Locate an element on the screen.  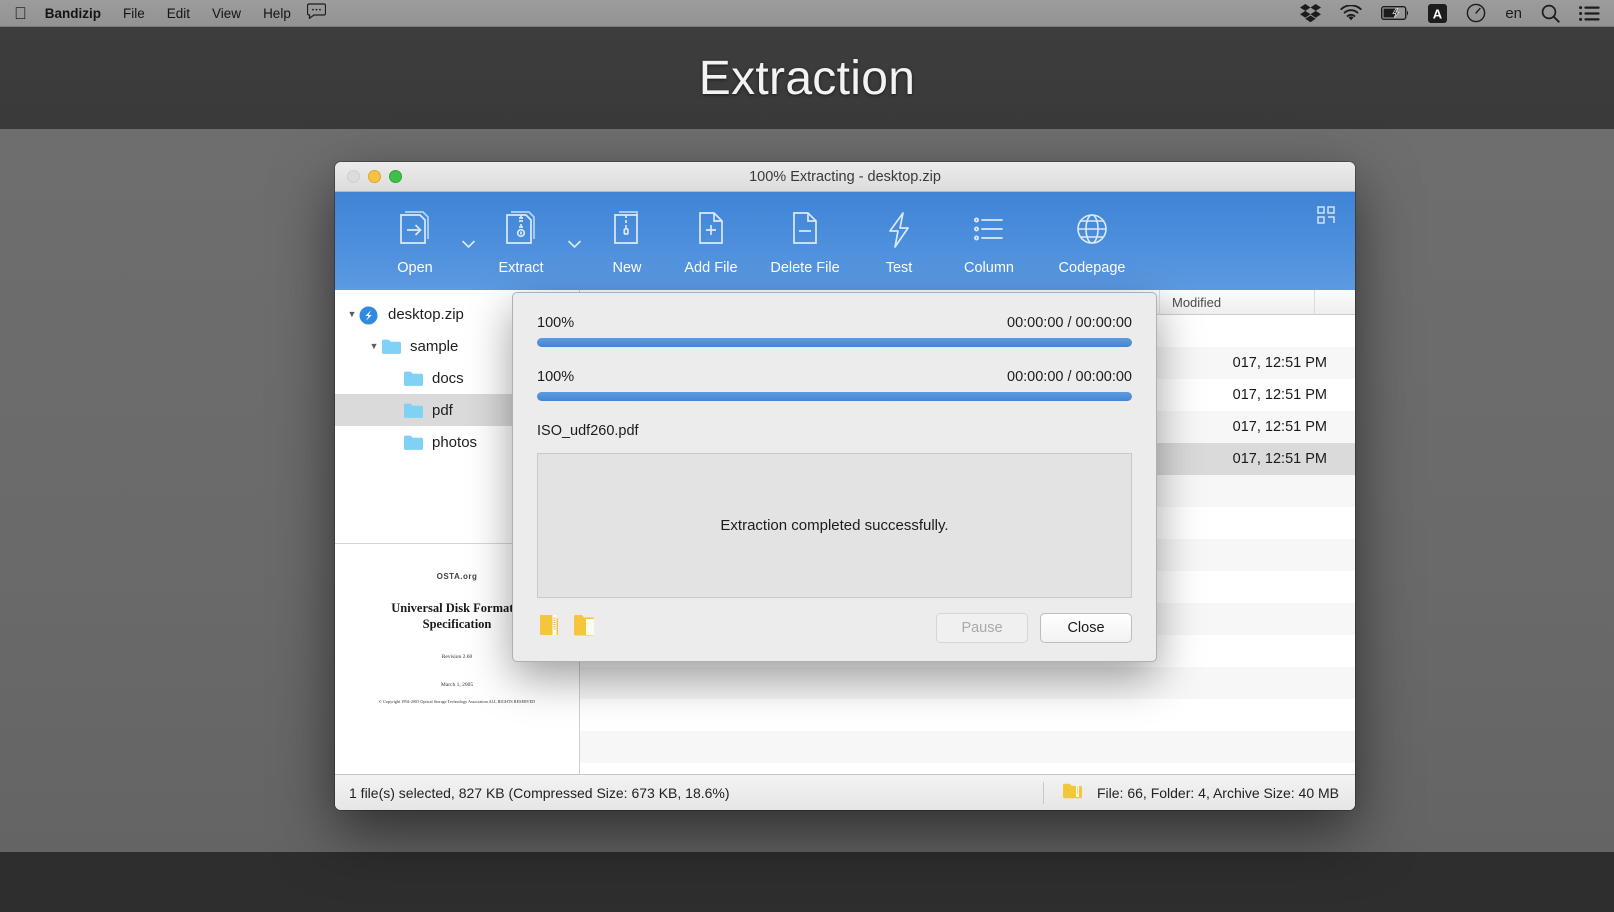
extraction-status-message: Extraction completed successfully. is located at coordinates (834, 525).